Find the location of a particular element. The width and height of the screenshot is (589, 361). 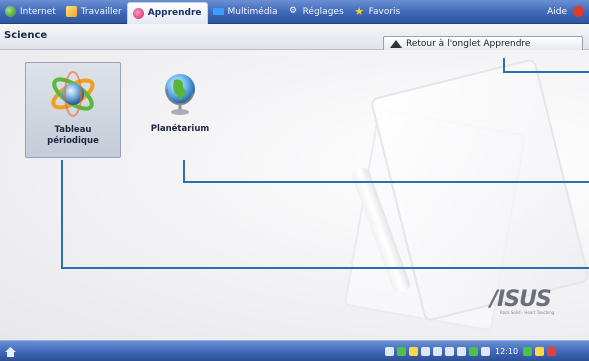

globe-stand-icon is located at coordinates (180, 94).